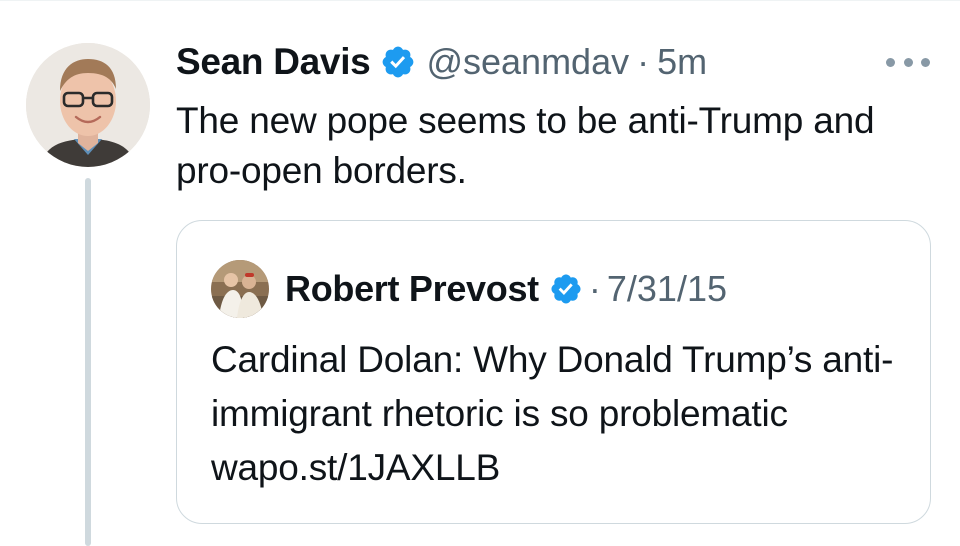  I want to click on quote-author-display-name: Robert Prevost, so click(412, 289).